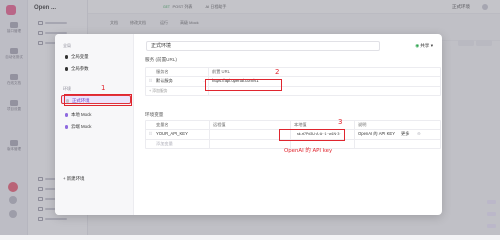  I want to click on description-cell: OpenAI 的 API KEY, so click(376, 134).